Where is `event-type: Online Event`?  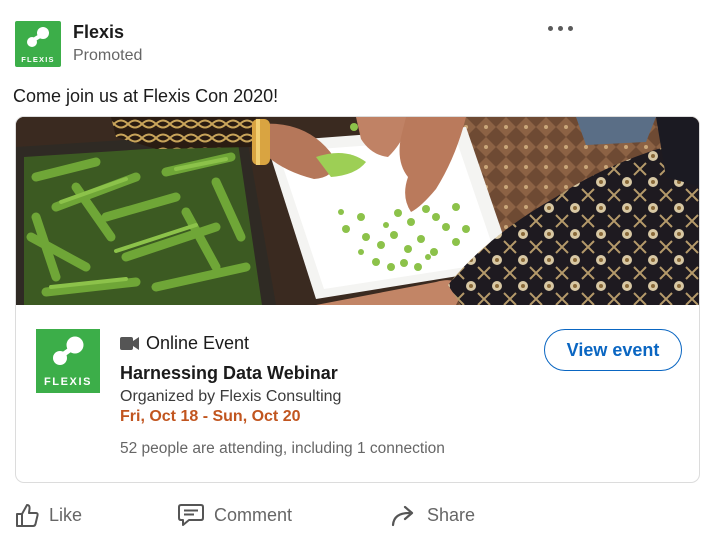 event-type: Online Event is located at coordinates (184, 343).